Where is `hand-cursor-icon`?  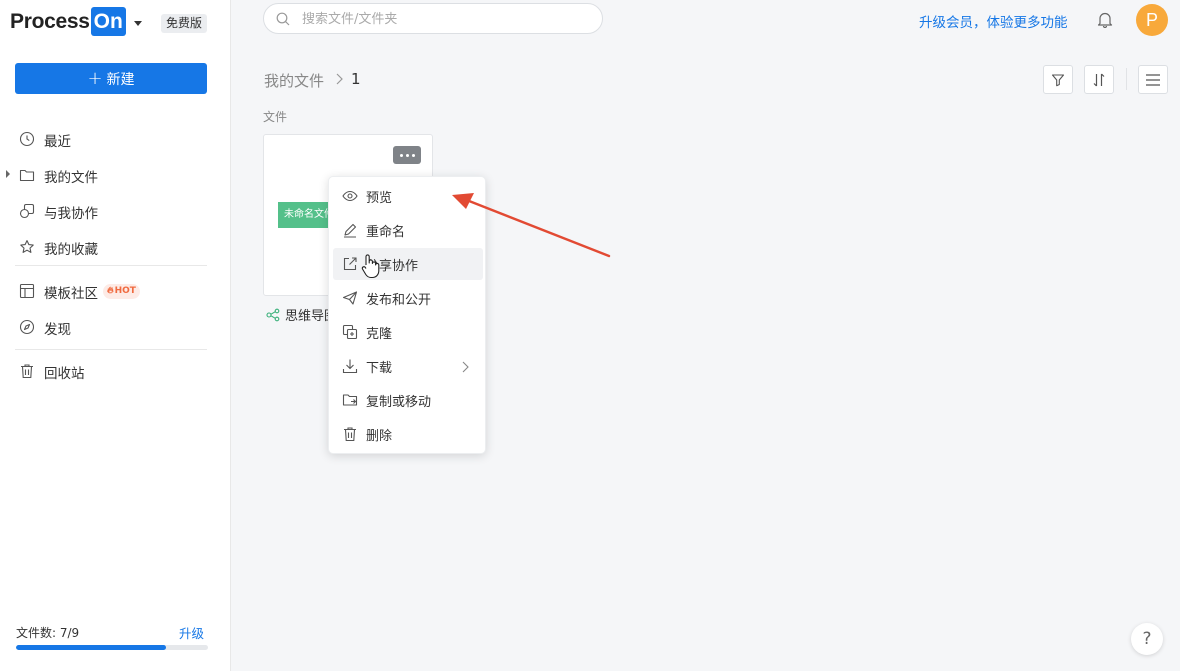 hand-cursor-icon is located at coordinates (370, 266).